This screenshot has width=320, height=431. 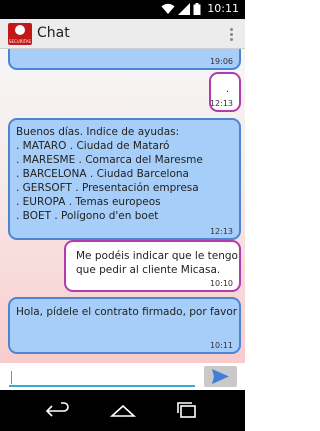 I want to click on message-bubble-outgoing: 19:06, so click(x=124, y=59).